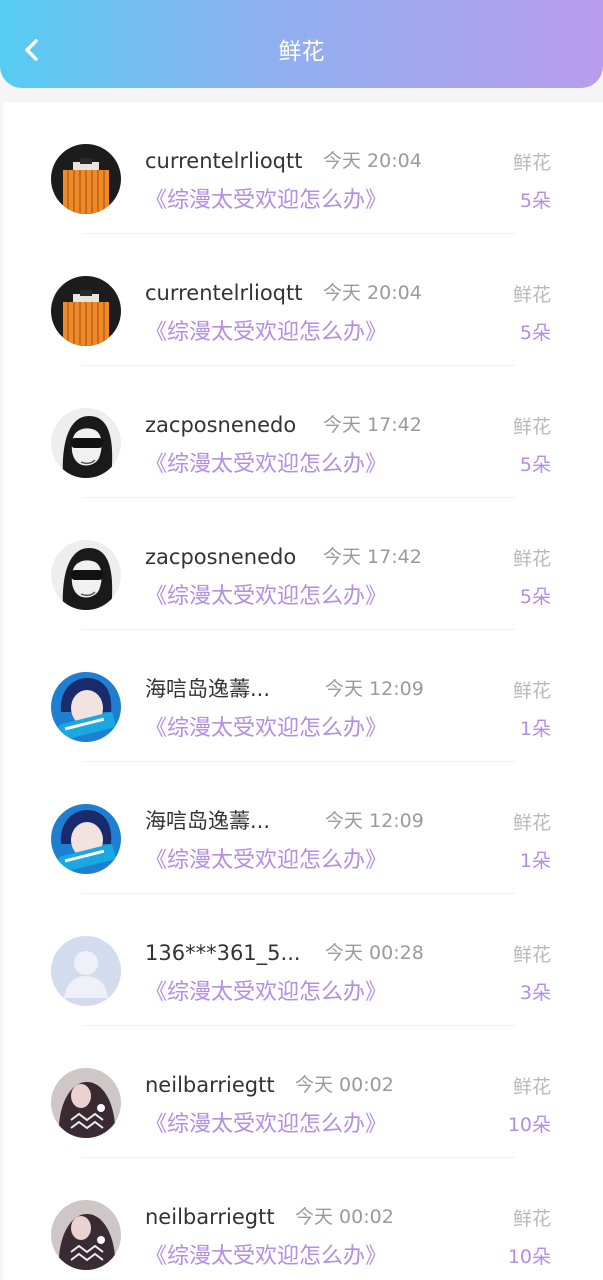  I want to click on header-bar: 鲜花, so click(301, 44).